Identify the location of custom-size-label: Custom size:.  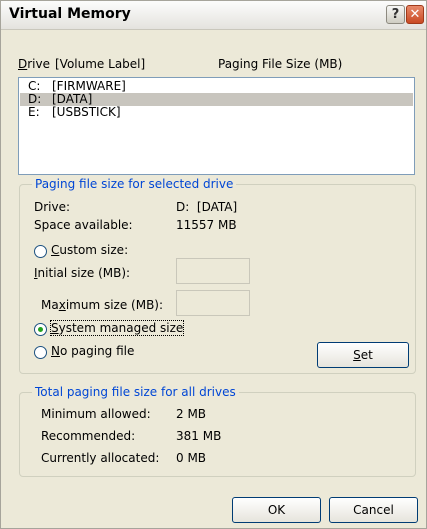
(89, 250).